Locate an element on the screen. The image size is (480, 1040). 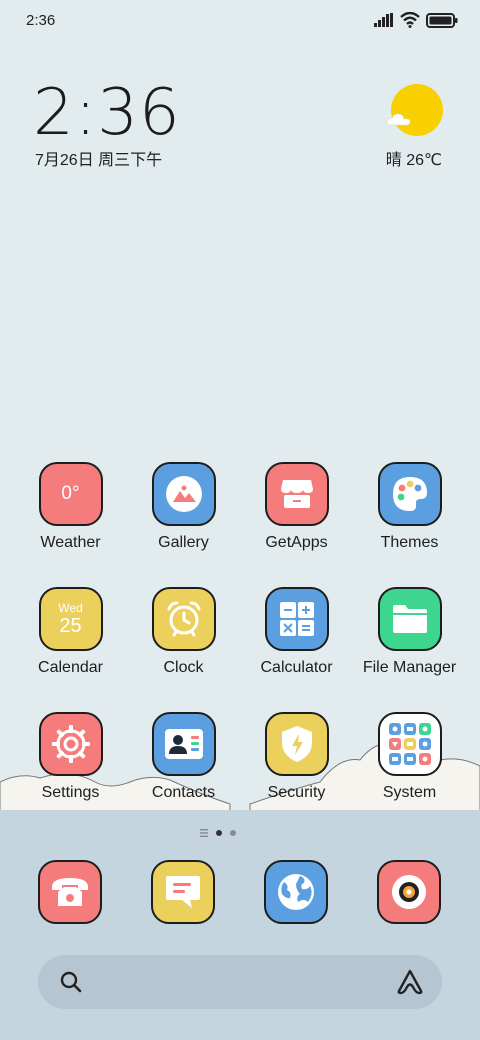
contact-card-icon is located at coordinates (183, 744).